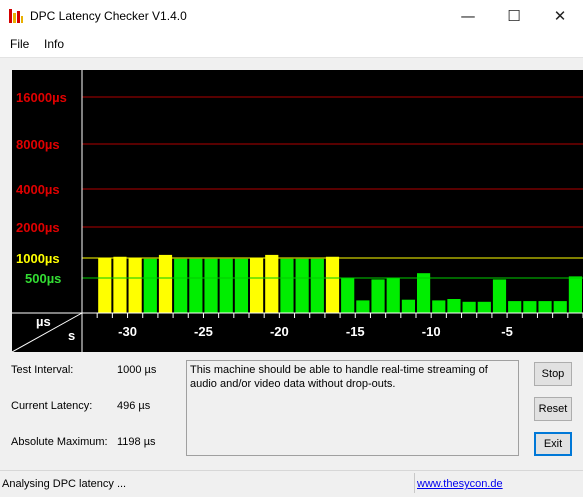  What do you see at coordinates (460, 484) in the screenshot?
I see `website-link: www.thesycon.de` at bounding box center [460, 484].